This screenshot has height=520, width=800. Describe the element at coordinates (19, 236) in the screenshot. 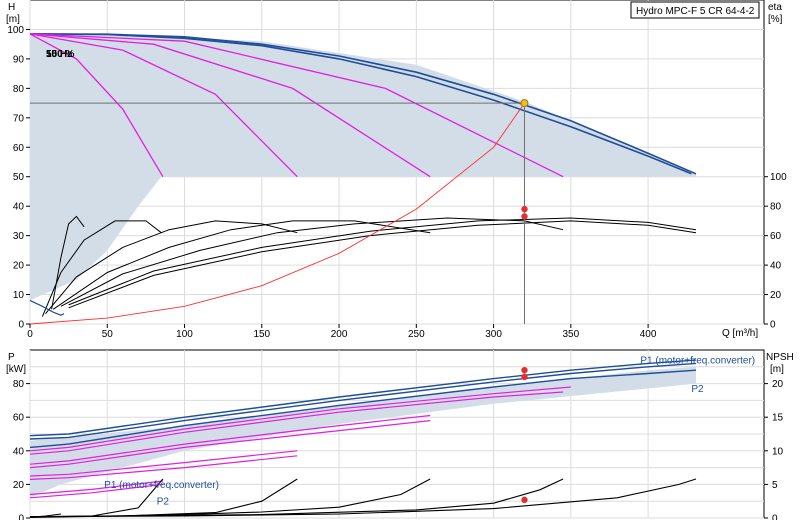

I see `upper-y-tick-label: 30` at that location.